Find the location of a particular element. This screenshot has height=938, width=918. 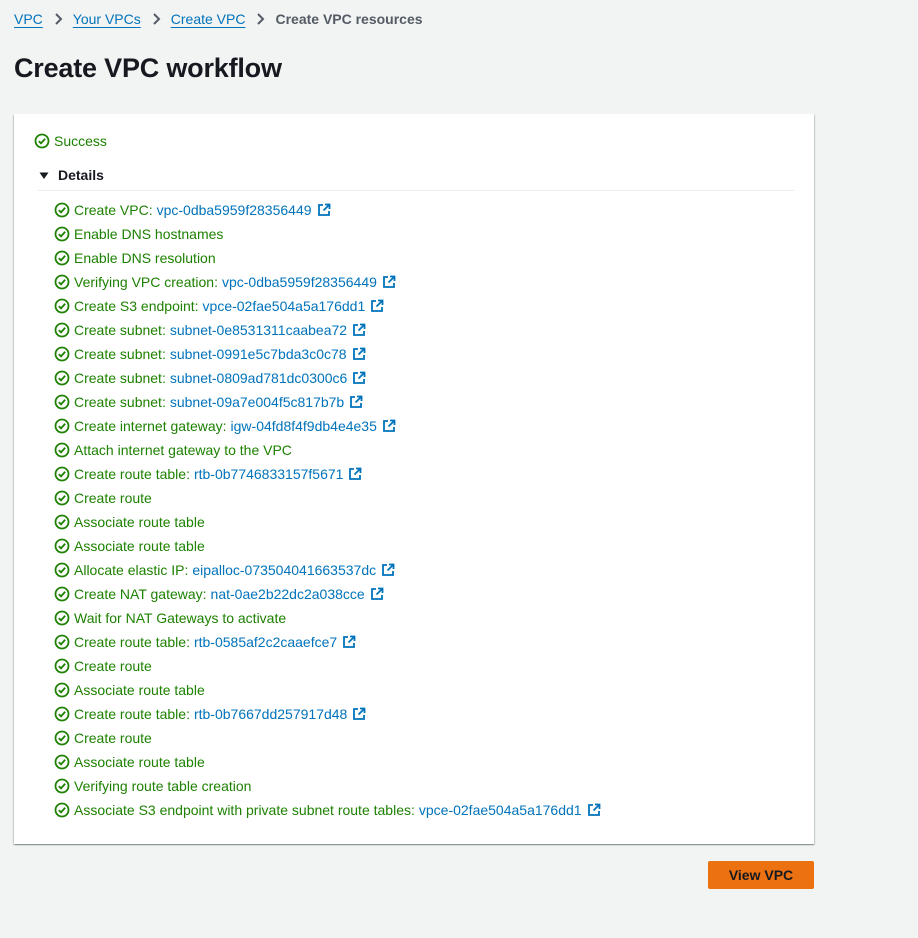

step-resource-link: subnet-0e8531311caabea72 is located at coordinates (258, 330).